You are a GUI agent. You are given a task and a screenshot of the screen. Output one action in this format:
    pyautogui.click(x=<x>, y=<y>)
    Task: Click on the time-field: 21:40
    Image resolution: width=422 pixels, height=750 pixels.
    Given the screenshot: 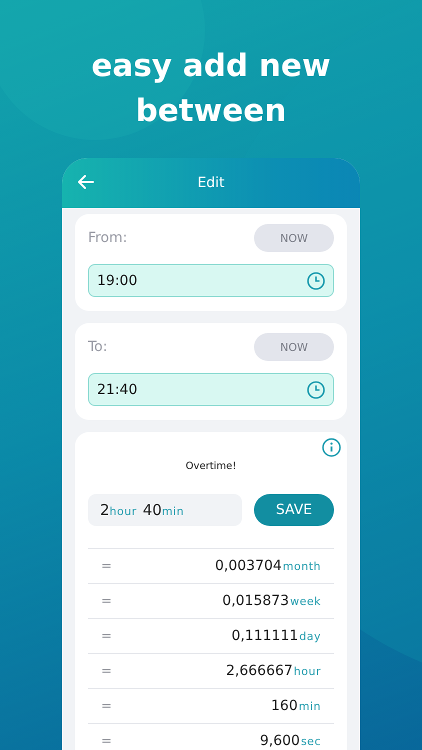 What is the action you would take?
    pyautogui.click(x=211, y=389)
    